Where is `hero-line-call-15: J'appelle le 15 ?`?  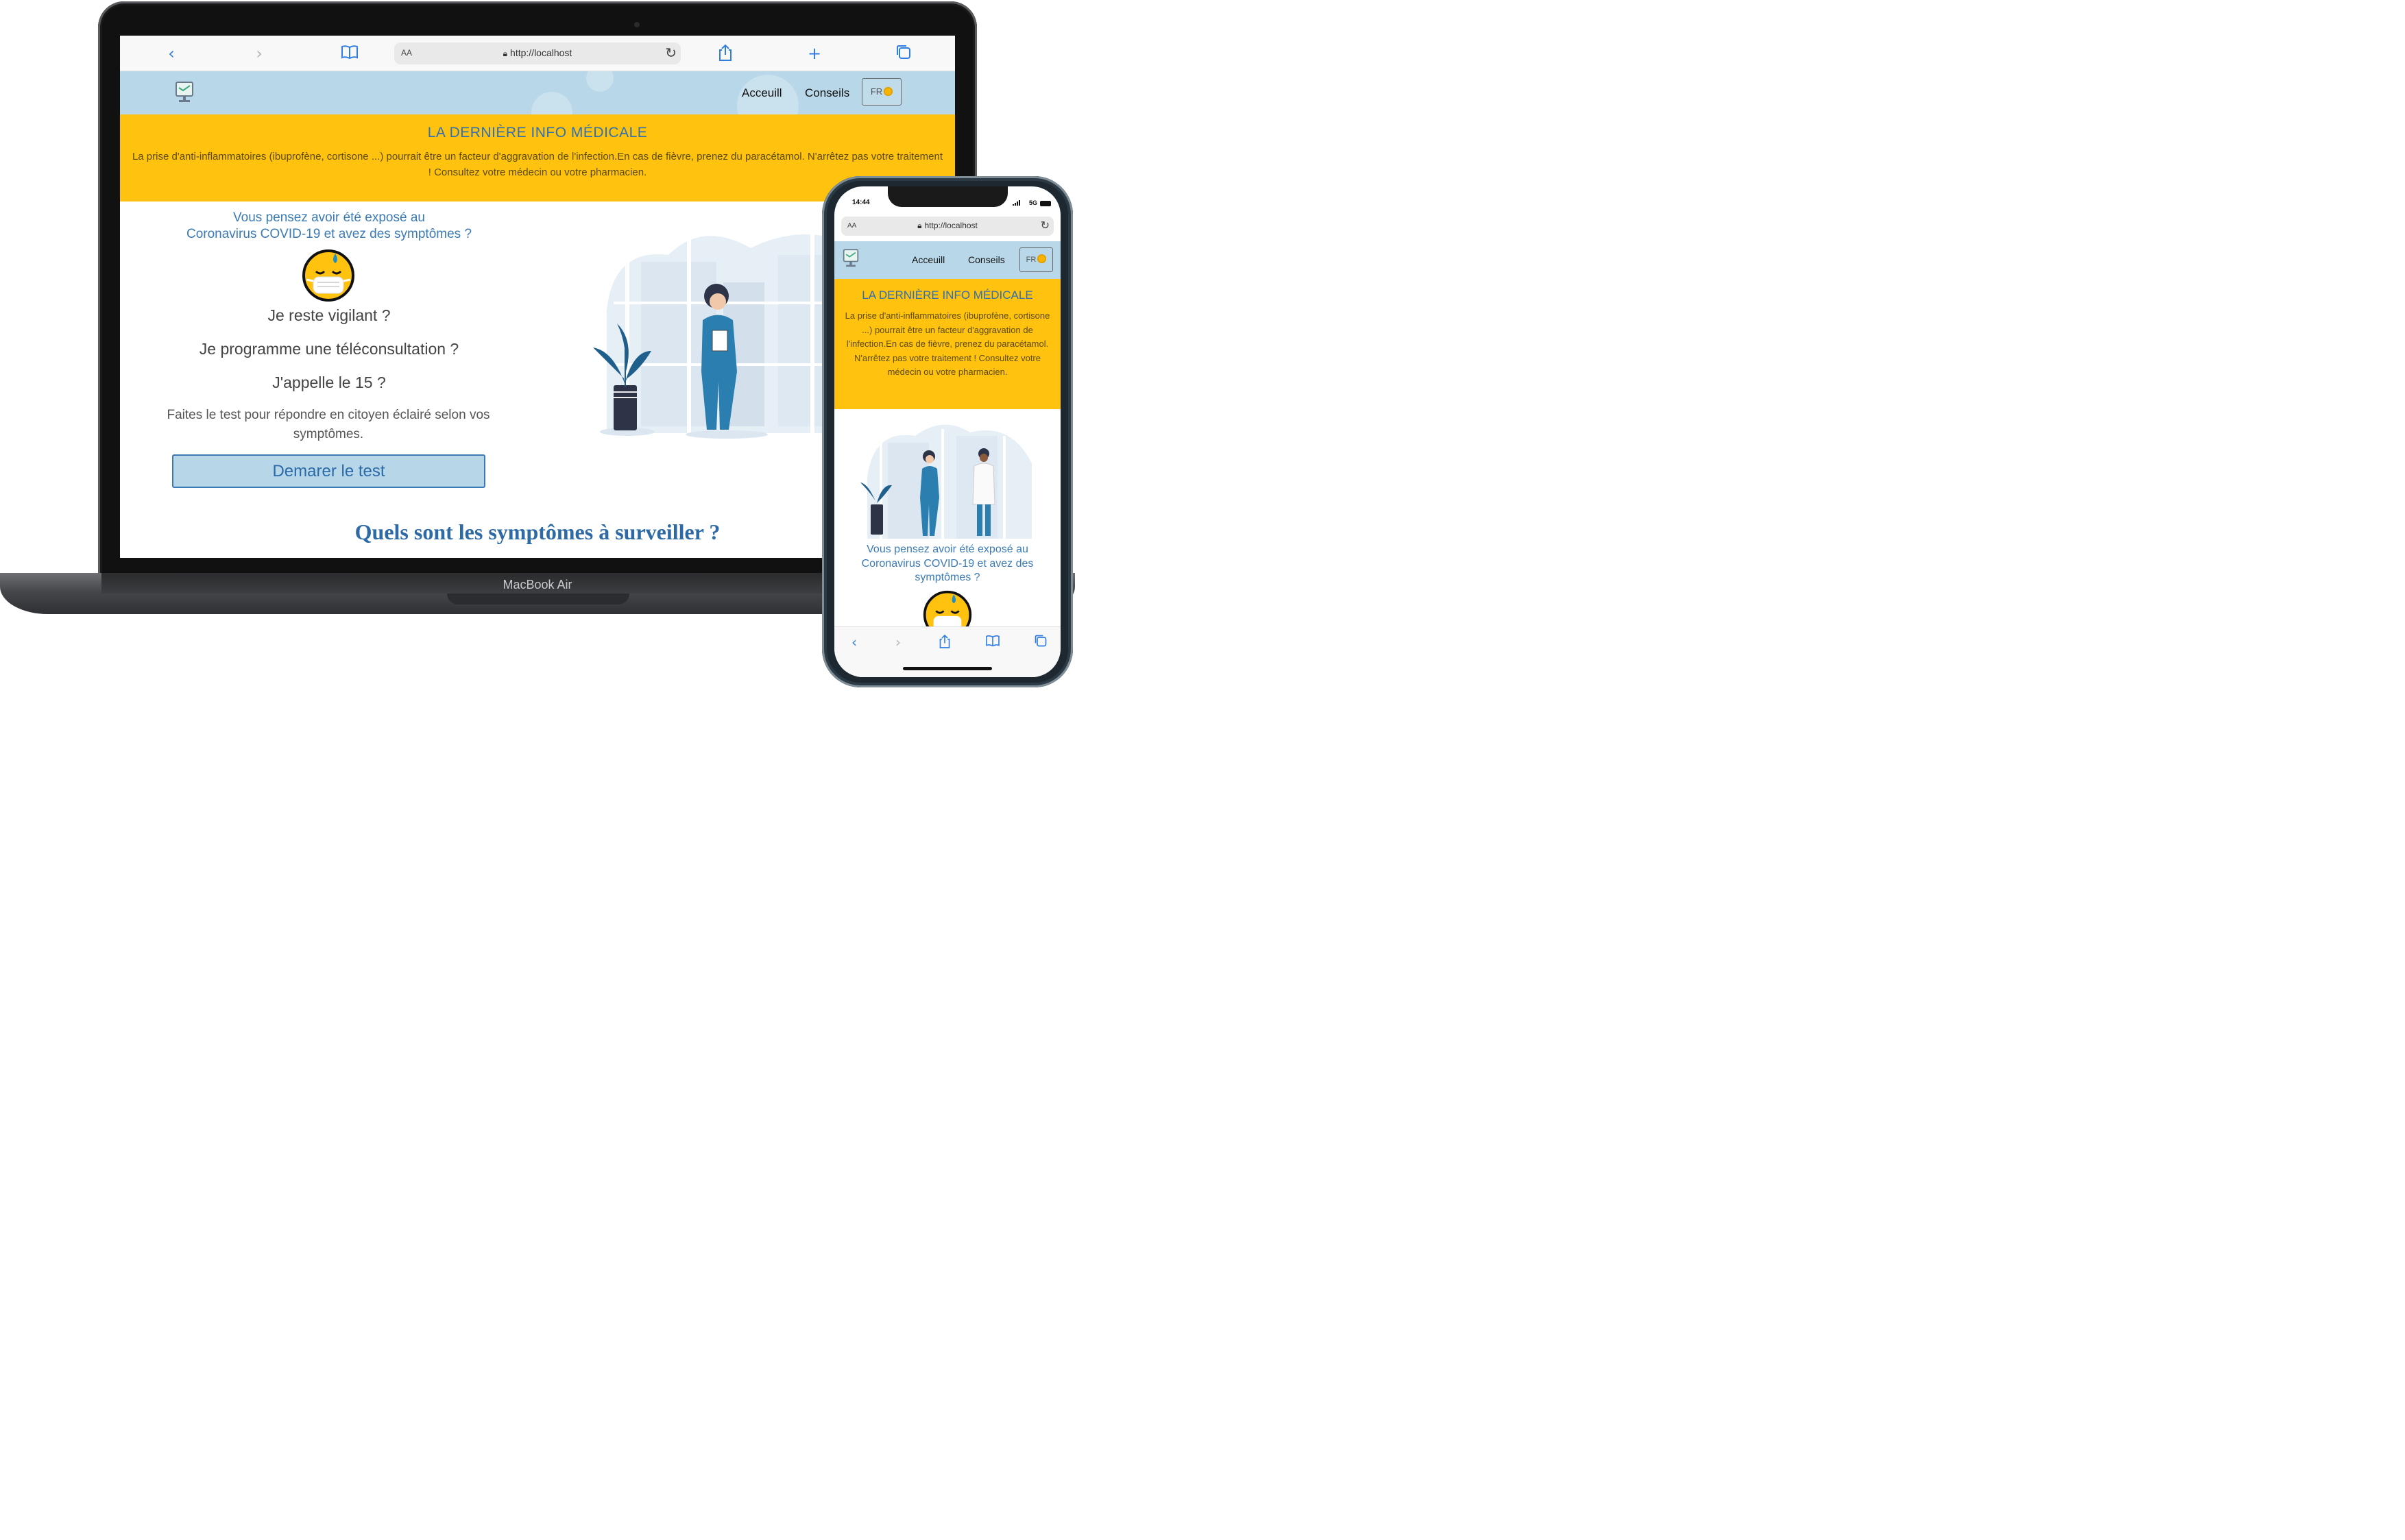
hero-line-call-15: J'appelle le 15 ? is located at coordinates (329, 382).